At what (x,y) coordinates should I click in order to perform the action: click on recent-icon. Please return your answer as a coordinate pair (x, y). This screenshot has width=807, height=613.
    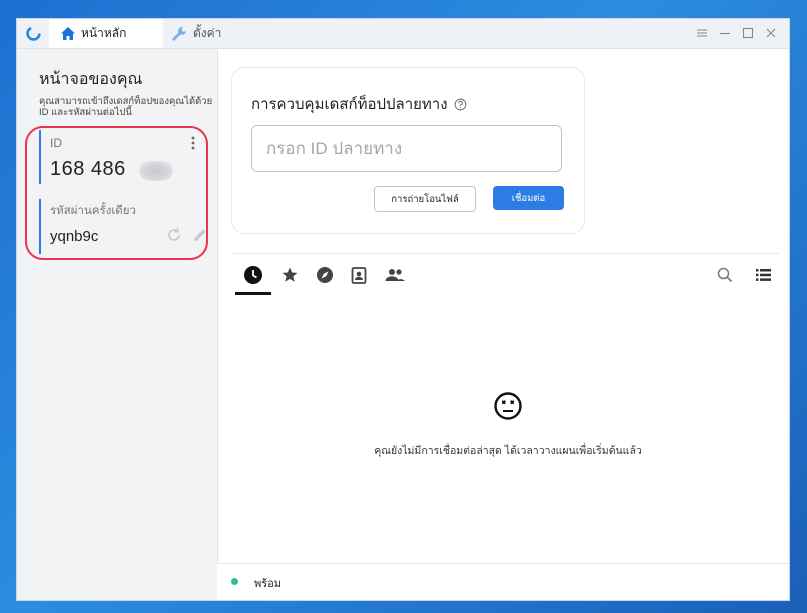
    Looking at the image, I should click on (253, 275).